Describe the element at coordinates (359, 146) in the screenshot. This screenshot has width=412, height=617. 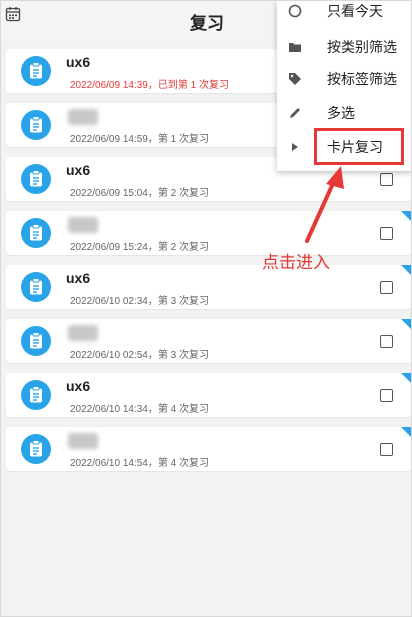
I see `highlight-box` at that location.